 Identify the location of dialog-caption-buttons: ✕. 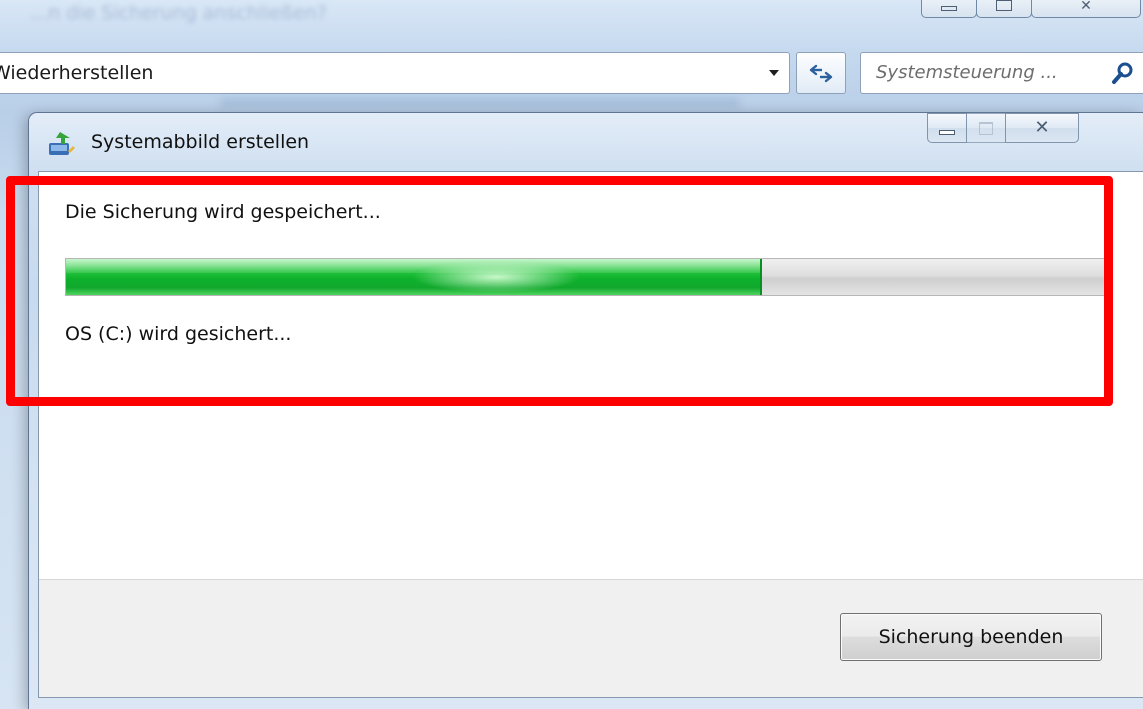
(1003, 128).